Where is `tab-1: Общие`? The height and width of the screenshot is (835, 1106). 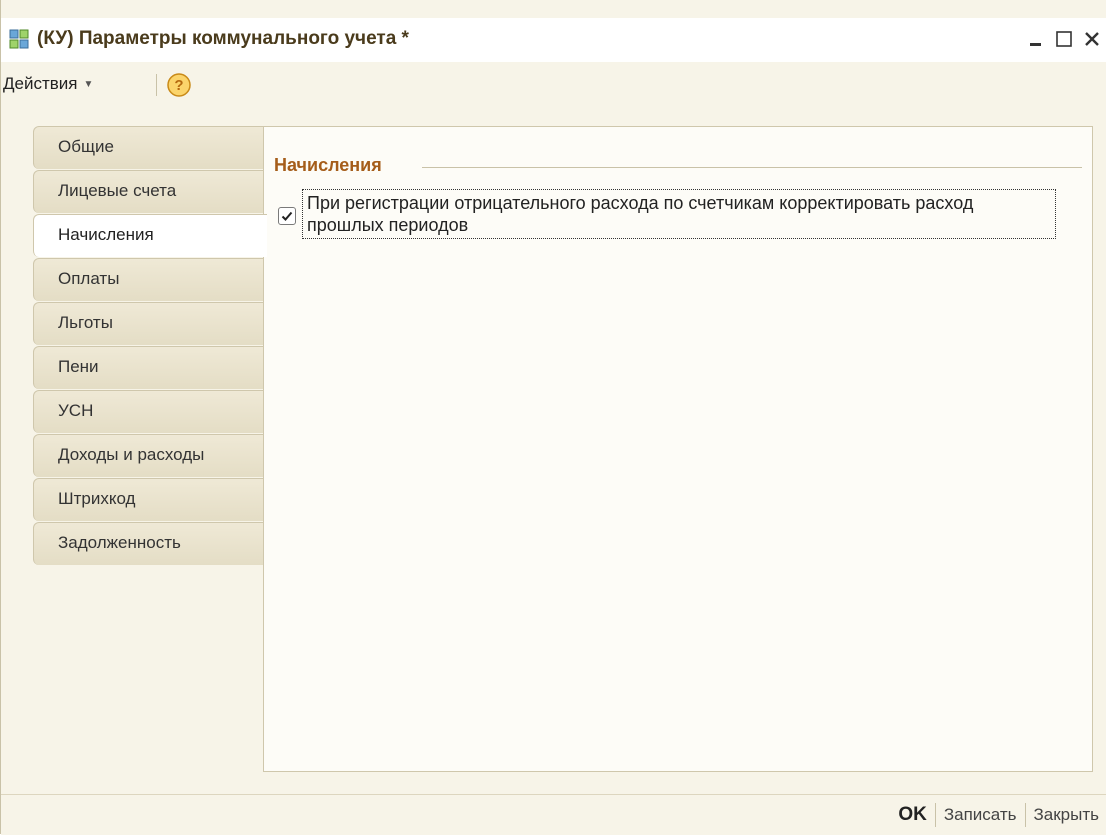 tab-1: Общие is located at coordinates (149, 147).